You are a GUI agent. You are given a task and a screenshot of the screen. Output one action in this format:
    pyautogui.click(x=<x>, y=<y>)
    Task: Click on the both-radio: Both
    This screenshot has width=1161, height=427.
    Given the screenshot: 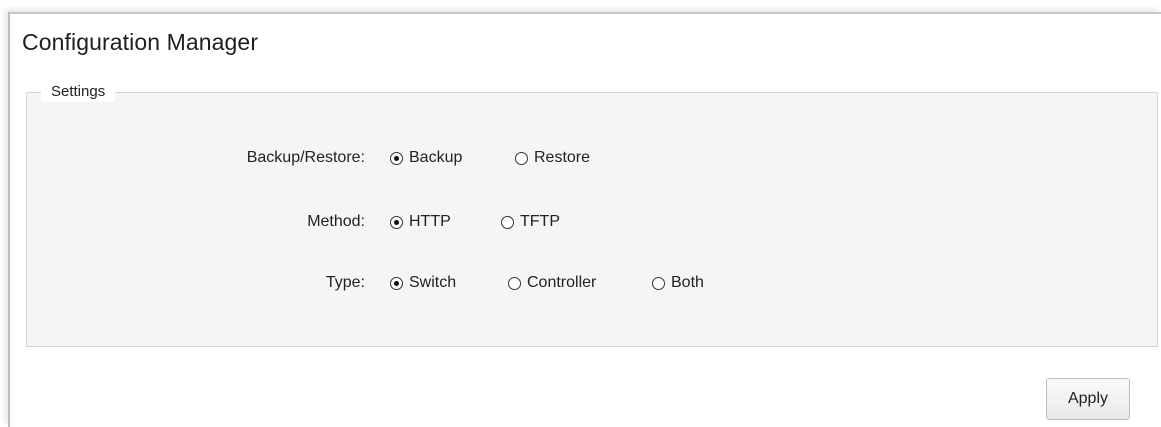 What is the action you would take?
    pyautogui.click(x=678, y=283)
    